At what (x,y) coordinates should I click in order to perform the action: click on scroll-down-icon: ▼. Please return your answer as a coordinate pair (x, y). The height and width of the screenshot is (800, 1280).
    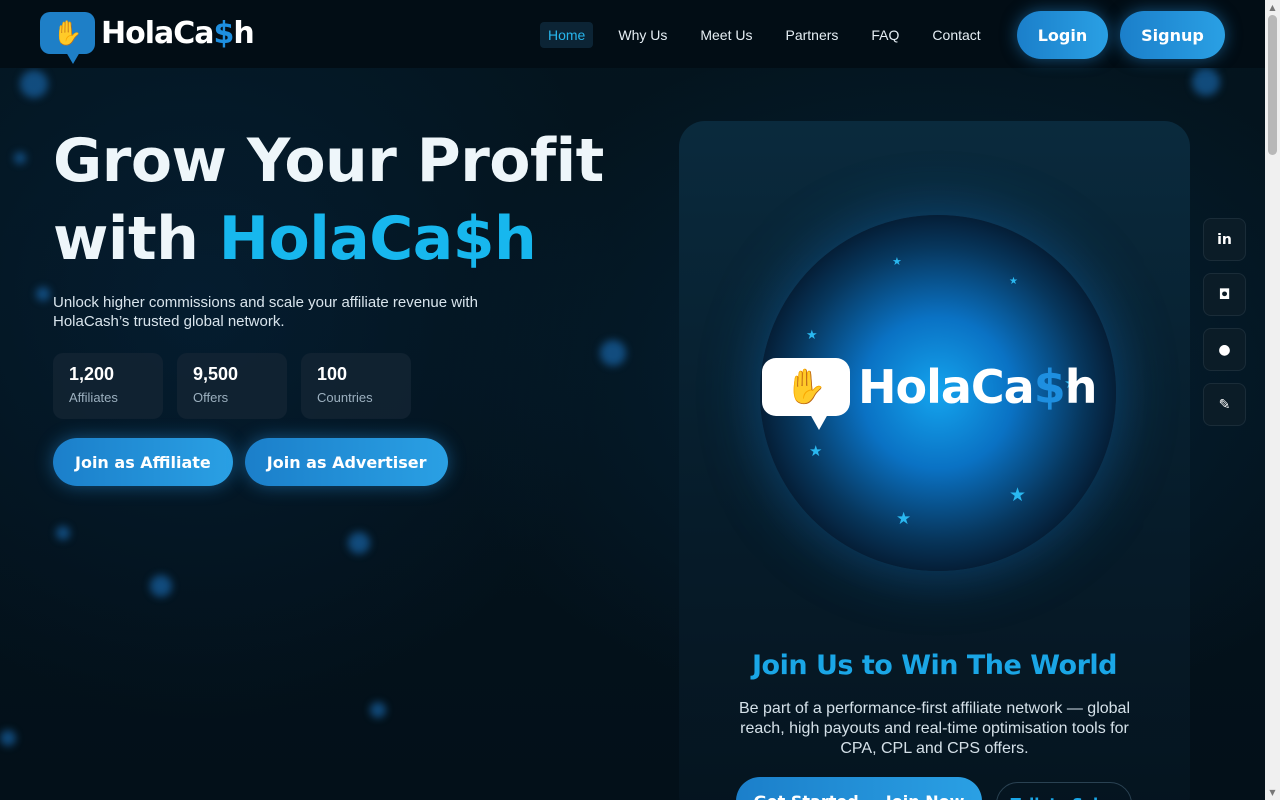
    Looking at the image, I should click on (1272, 792).